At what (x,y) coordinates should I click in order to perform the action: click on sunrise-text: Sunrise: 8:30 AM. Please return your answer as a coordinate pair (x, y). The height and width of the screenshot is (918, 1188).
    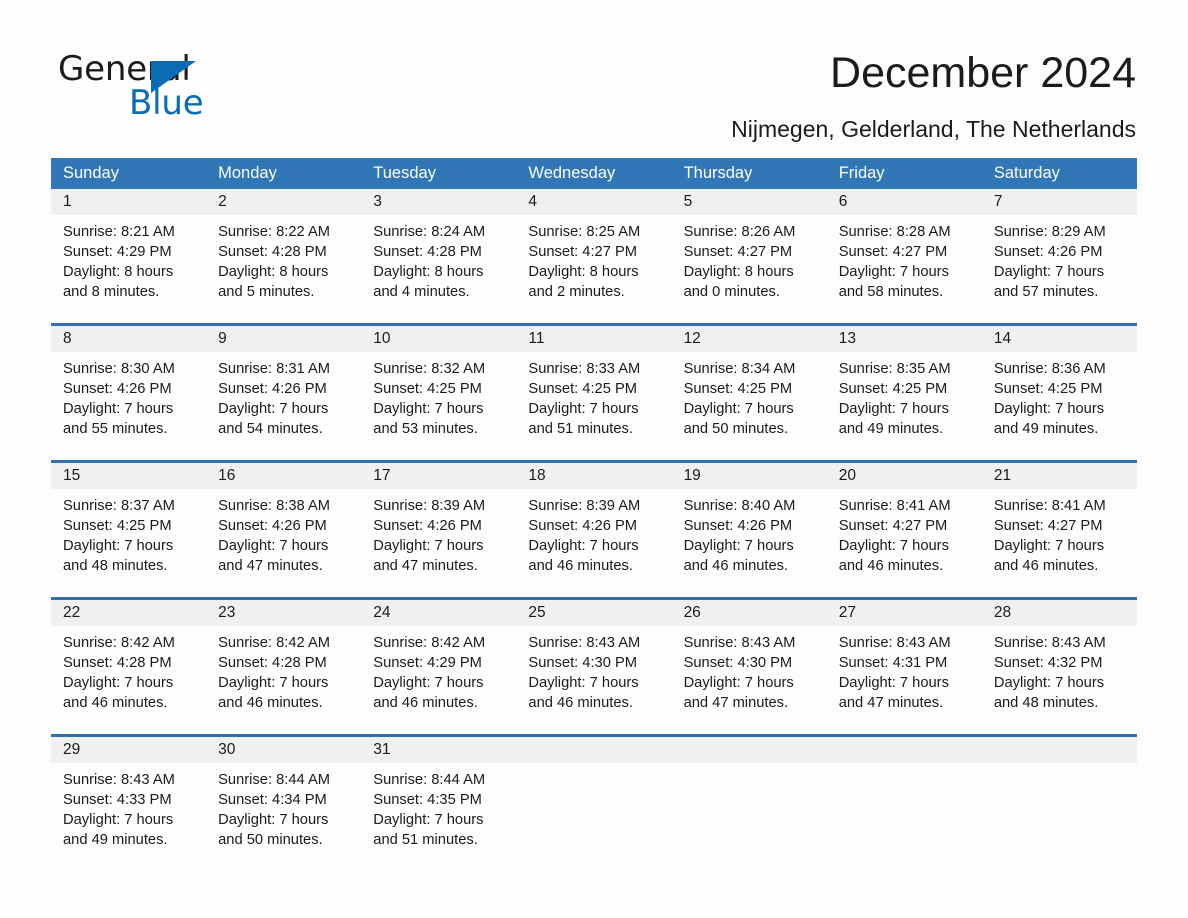
    Looking at the image, I should click on (119, 369).